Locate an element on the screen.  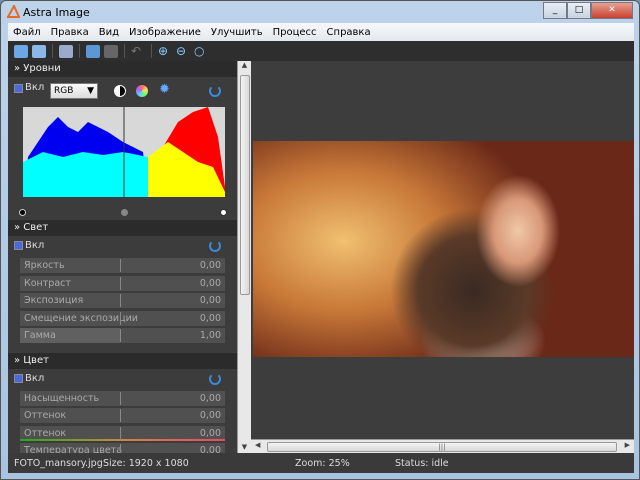
paste-icon is located at coordinates (111, 51).